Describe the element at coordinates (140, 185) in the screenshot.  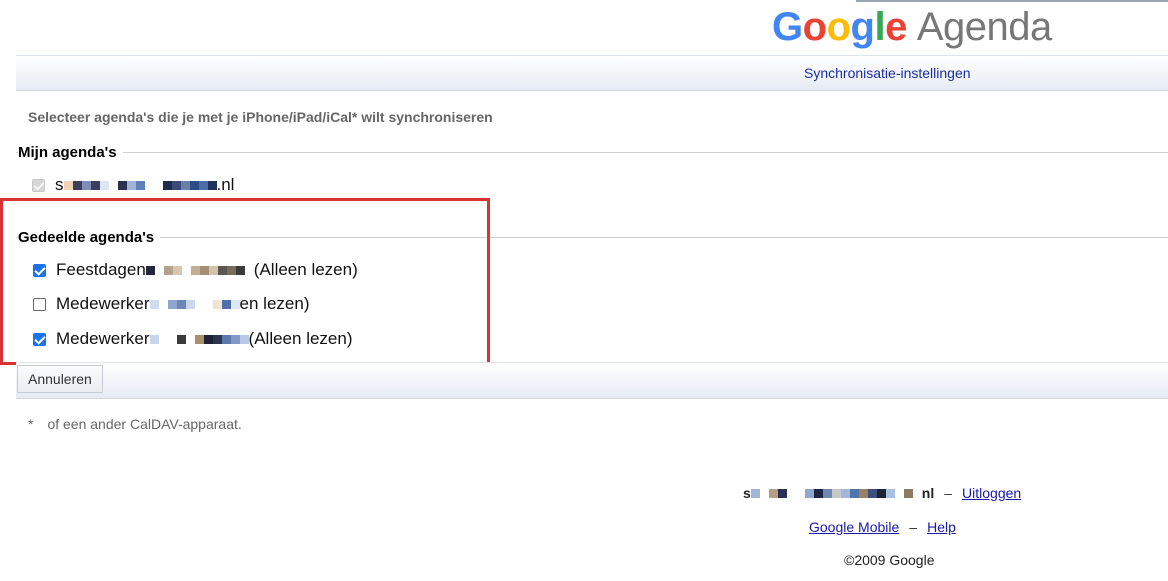
I see `redacted-email` at that location.